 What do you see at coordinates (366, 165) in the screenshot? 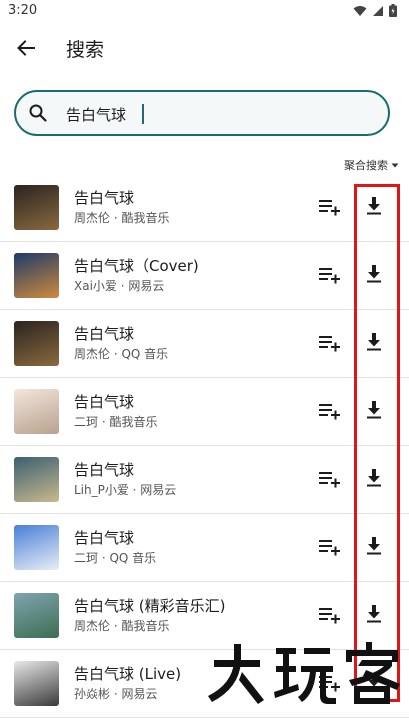
I see `sort-label: 聚合搜索` at bounding box center [366, 165].